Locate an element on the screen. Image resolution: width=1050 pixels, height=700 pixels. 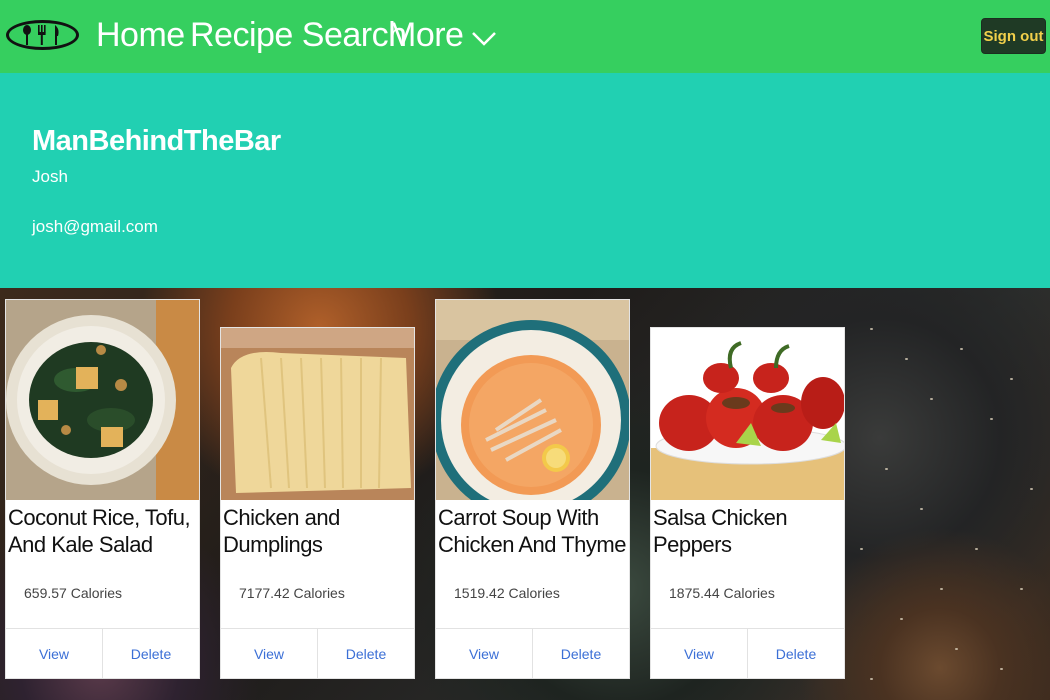
top-navbar: Home Recipe Search More Sign out is located at coordinates (525, 36).